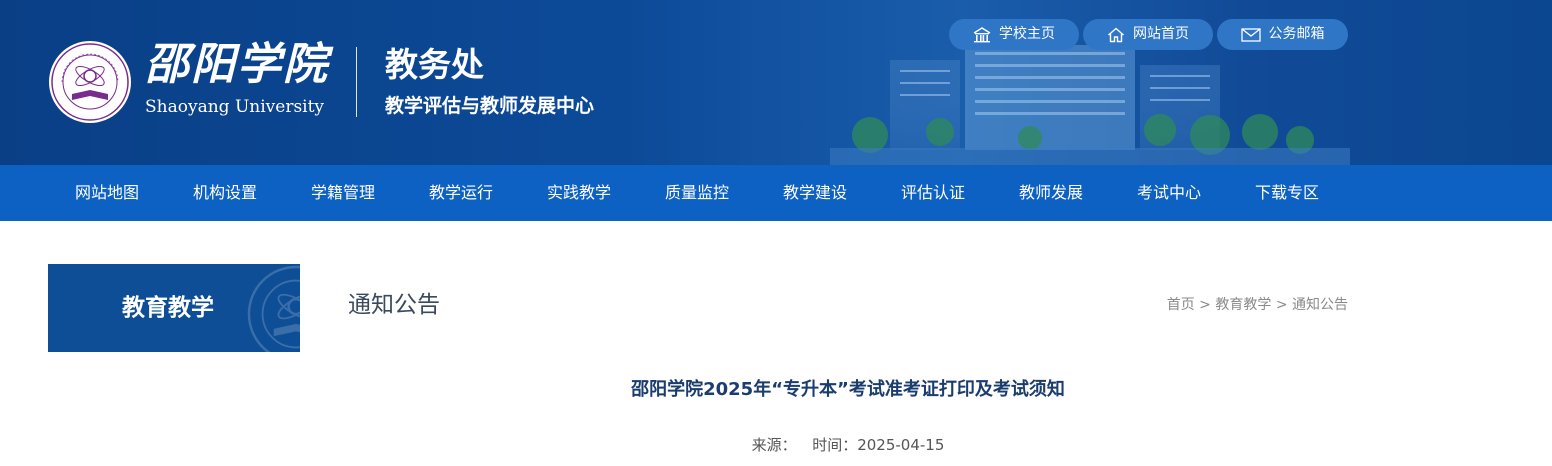  Describe the element at coordinates (1320, 305) in the screenshot. I see `breadcrumb-level2-link: 通知公告` at that location.